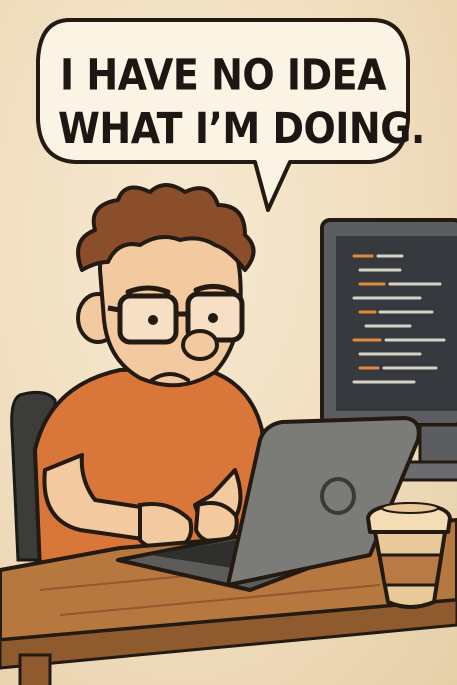  Describe the element at coordinates (241, 102) in the screenshot. I see `speech-bubble-text: I HAVE NO IDEA WHAT I’M DOING.` at that location.